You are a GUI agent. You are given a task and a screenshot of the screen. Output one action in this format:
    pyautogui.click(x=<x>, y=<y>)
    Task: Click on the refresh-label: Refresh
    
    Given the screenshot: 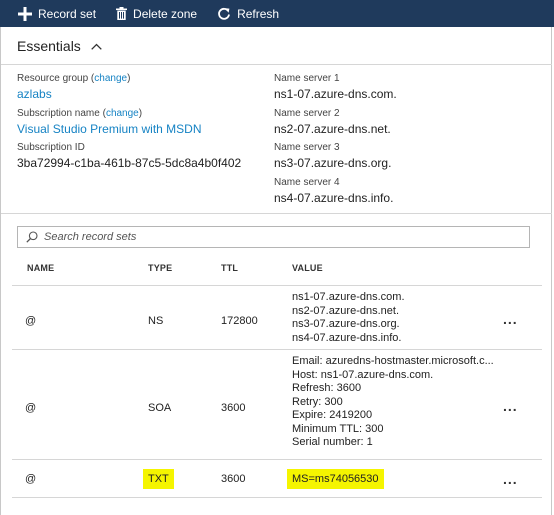 What is the action you would take?
    pyautogui.click(x=258, y=13)
    